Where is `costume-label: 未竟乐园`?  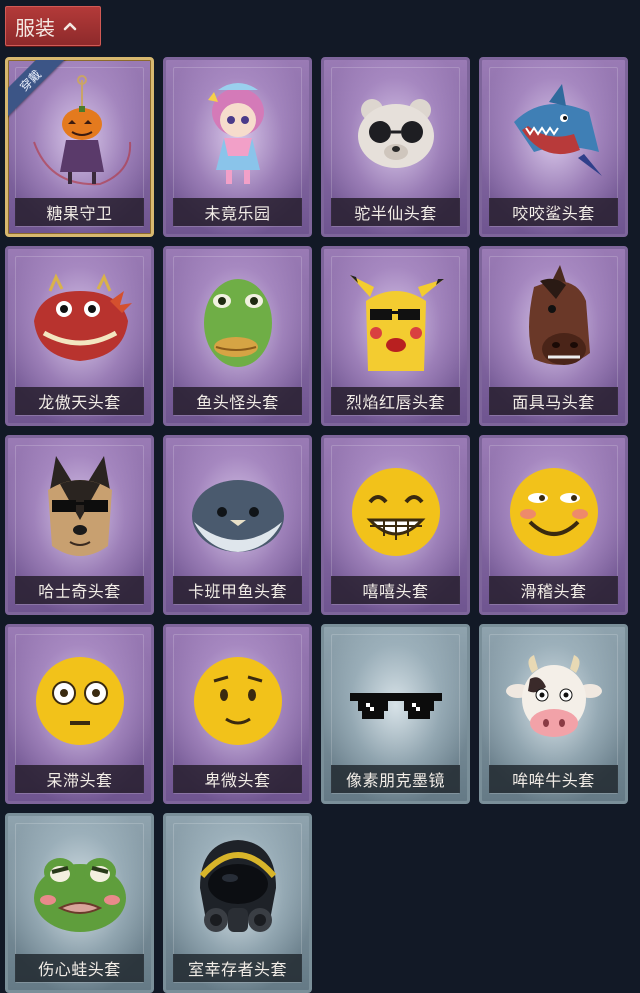 costume-label: 未竟乐园 is located at coordinates (237, 212).